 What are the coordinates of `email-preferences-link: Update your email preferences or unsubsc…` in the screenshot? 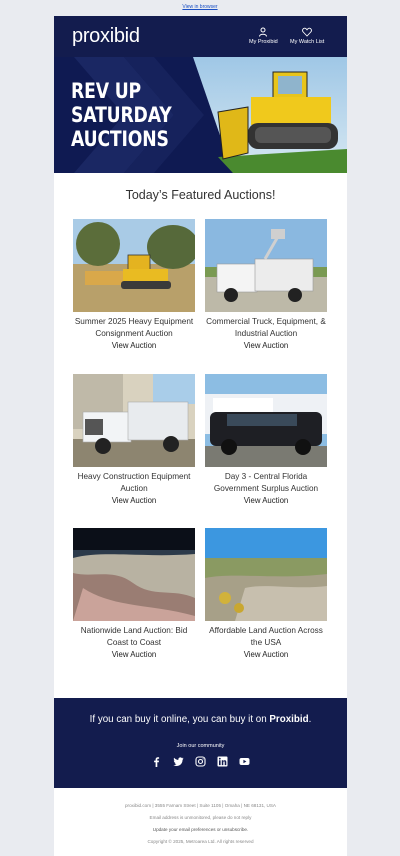 It's located at (200, 830).